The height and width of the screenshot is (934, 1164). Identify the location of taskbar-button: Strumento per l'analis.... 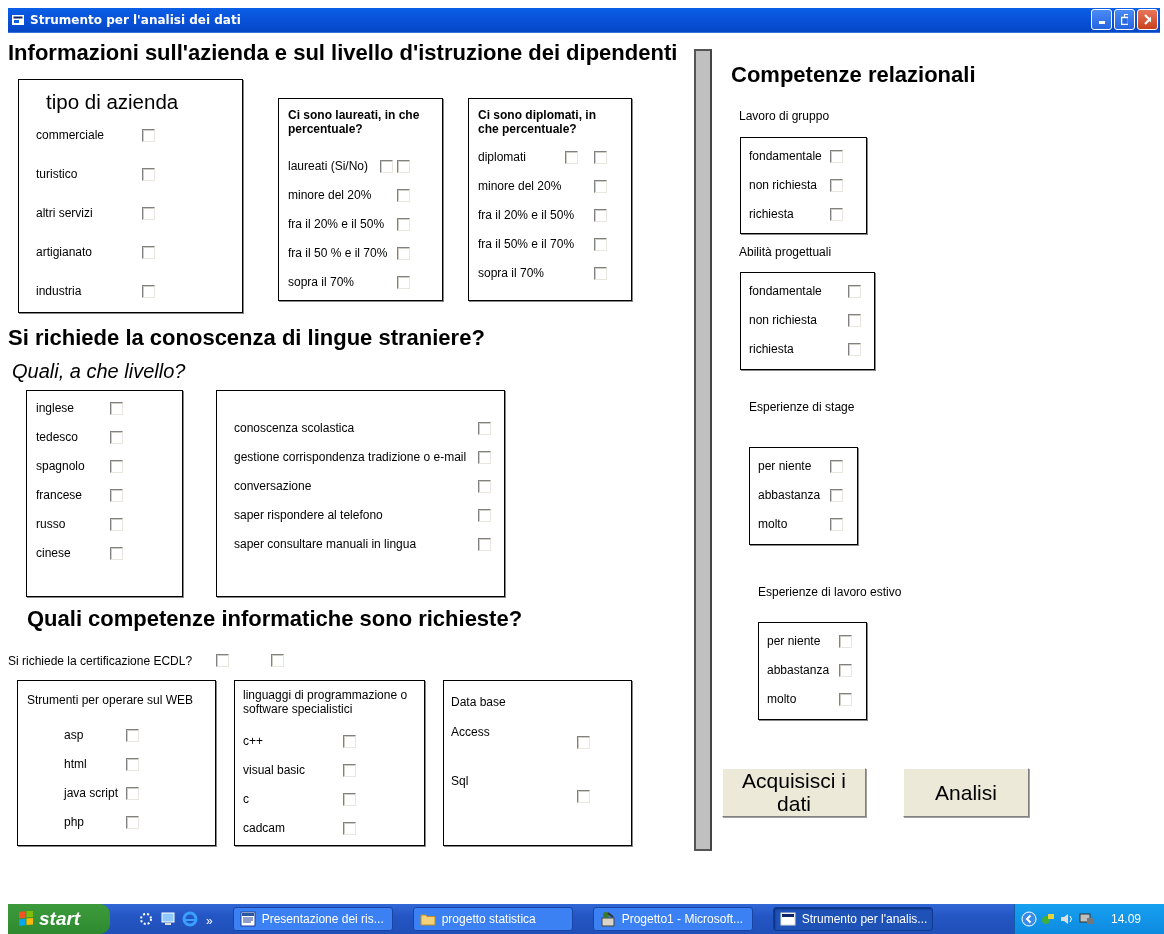
(852, 919).